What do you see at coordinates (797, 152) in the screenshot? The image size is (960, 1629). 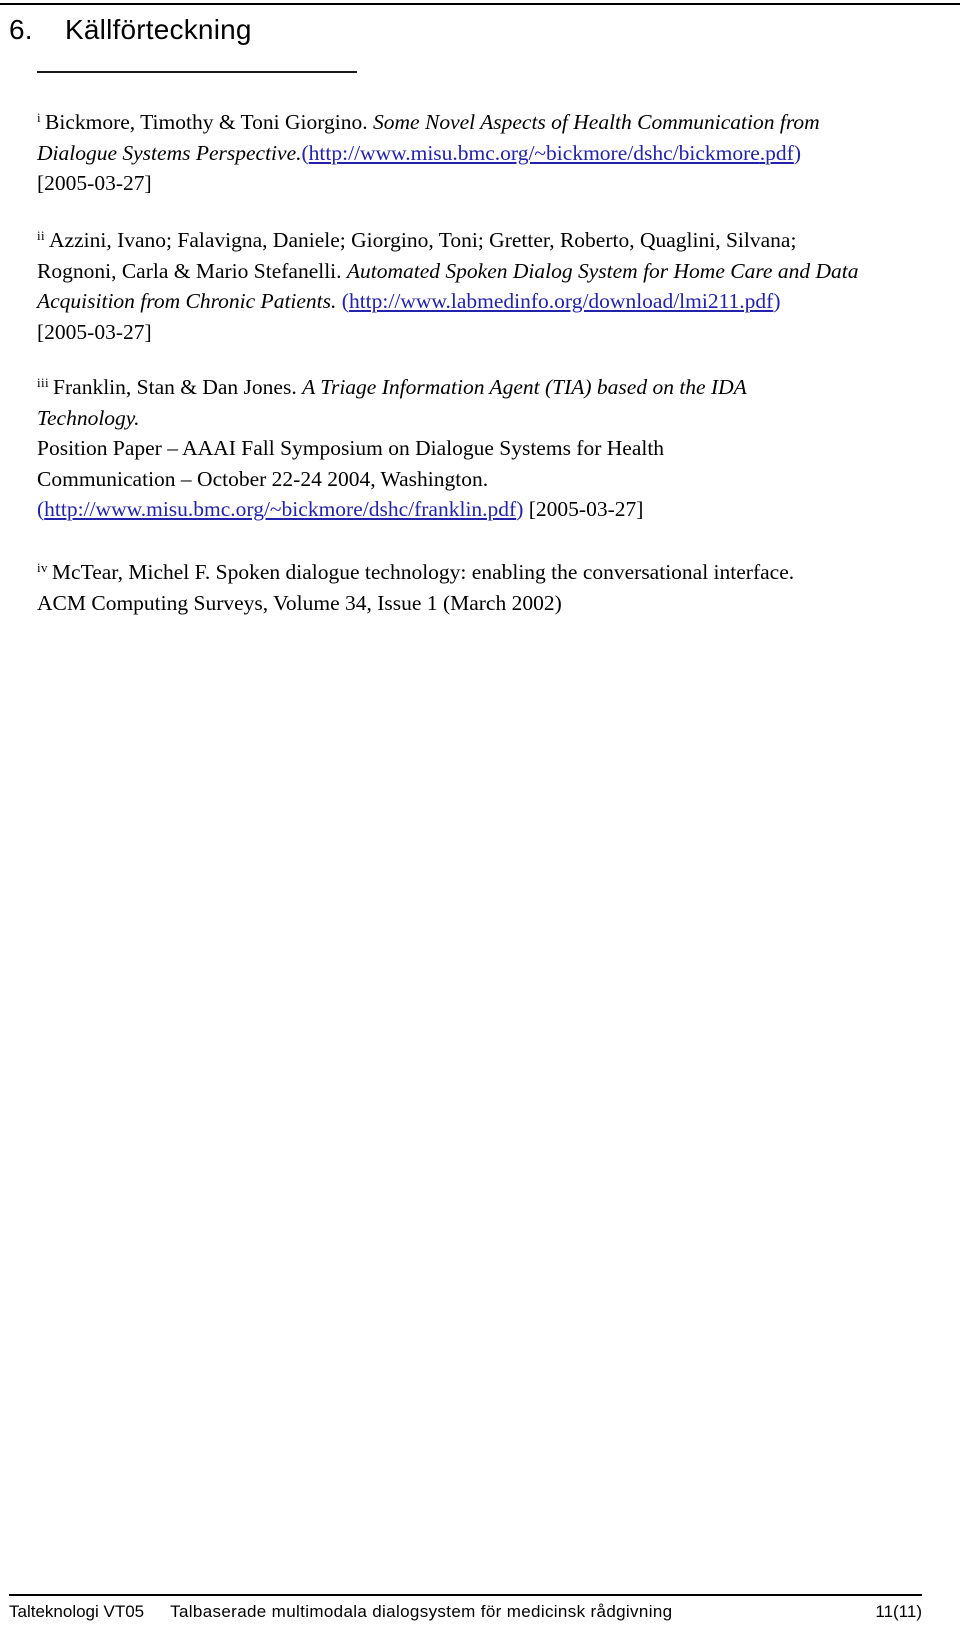 I see `close-paren-i: )` at bounding box center [797, 152].